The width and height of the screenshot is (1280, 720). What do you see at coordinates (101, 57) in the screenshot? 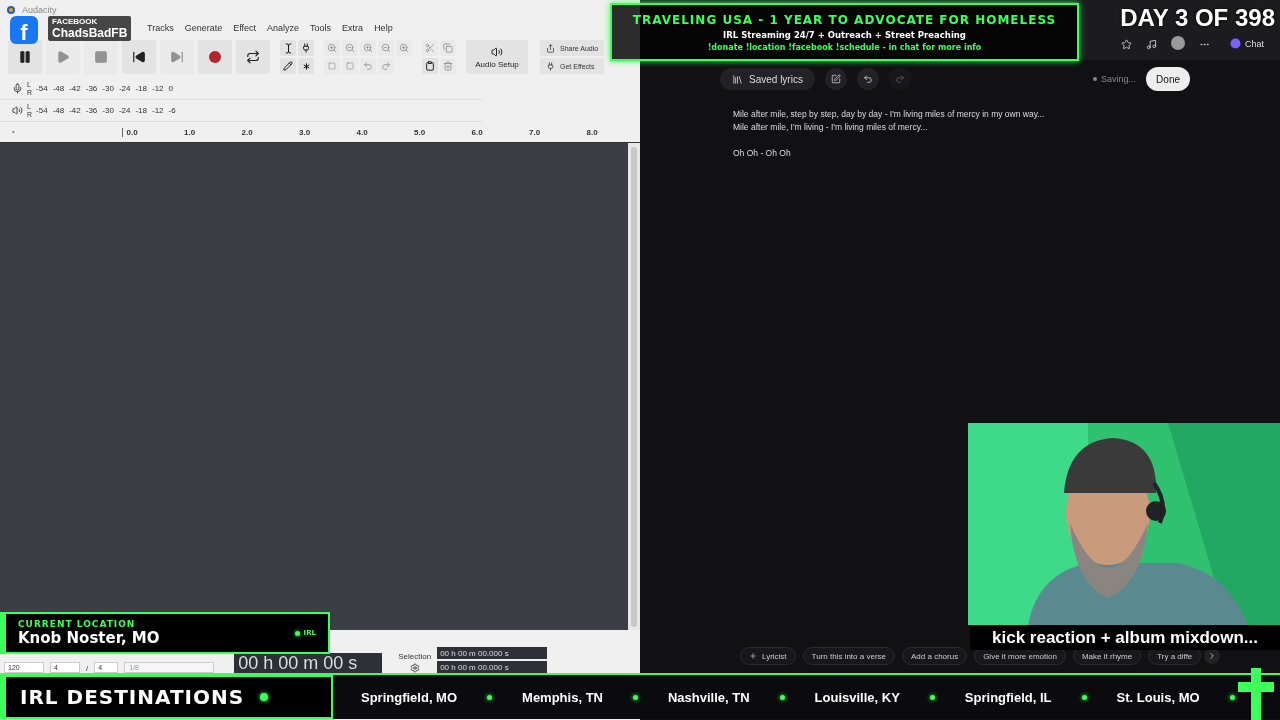
I see `stop-icon` at bounding box center [101, 57].